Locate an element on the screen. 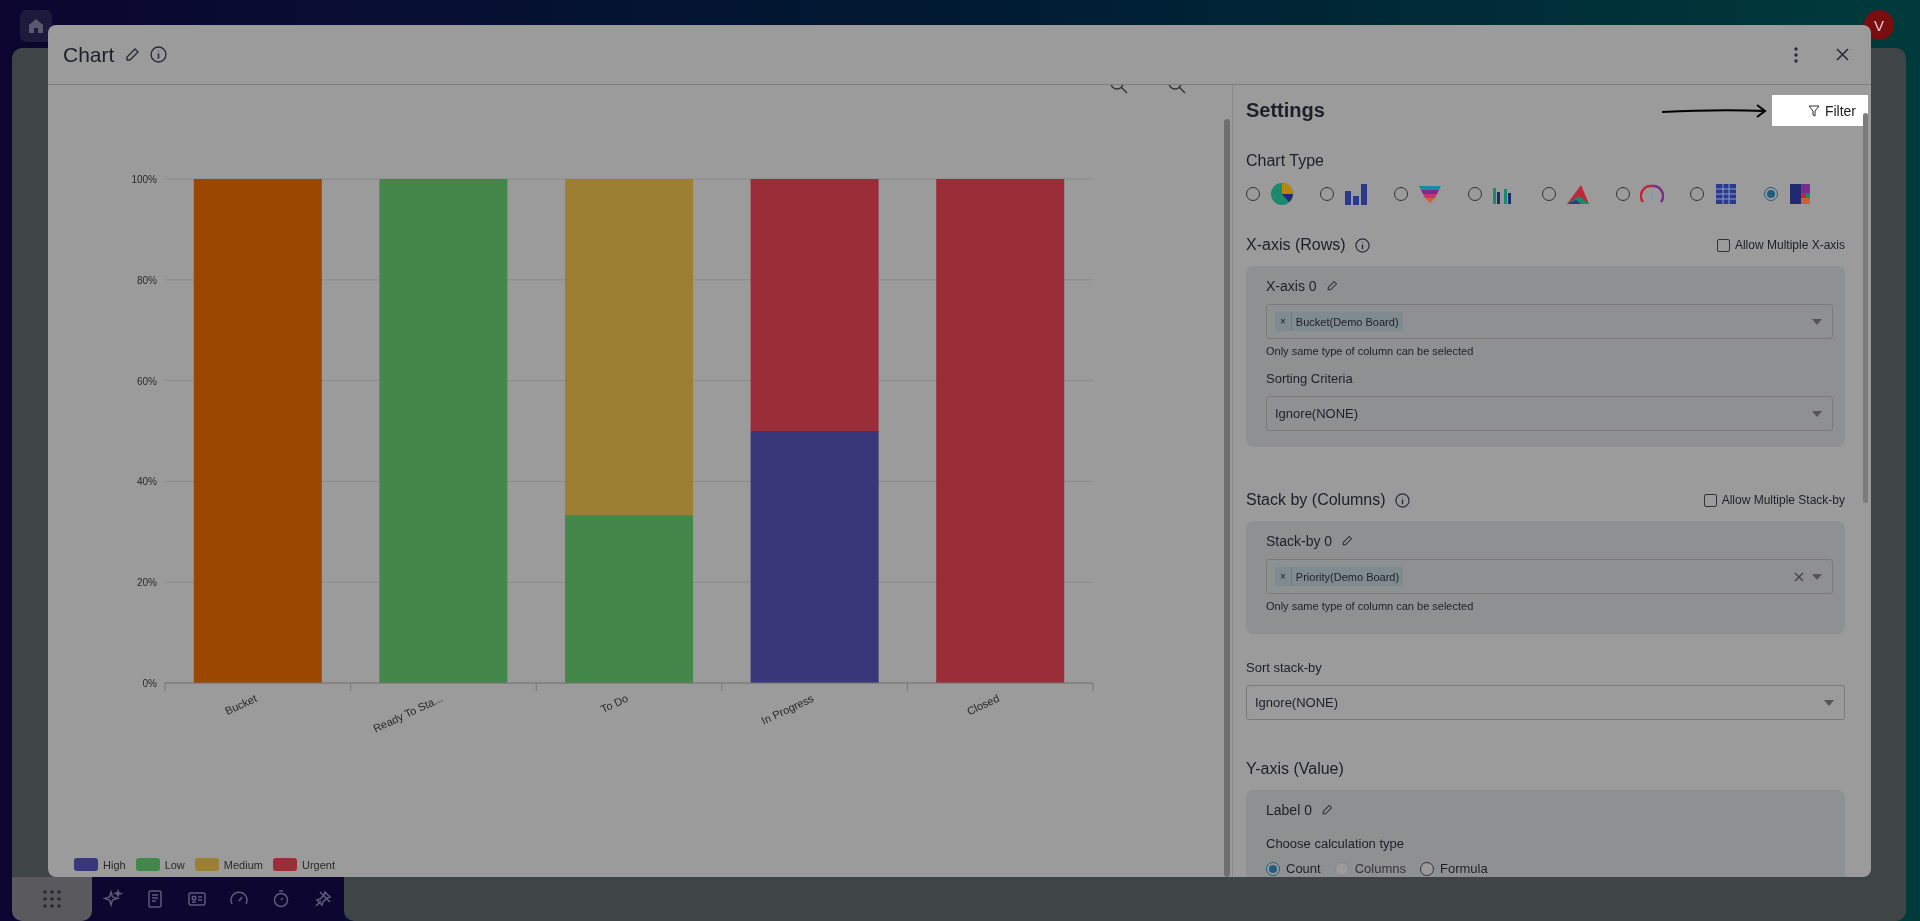  tag-label: Priority(Demo Board) is located at coordinates (1347, 576).